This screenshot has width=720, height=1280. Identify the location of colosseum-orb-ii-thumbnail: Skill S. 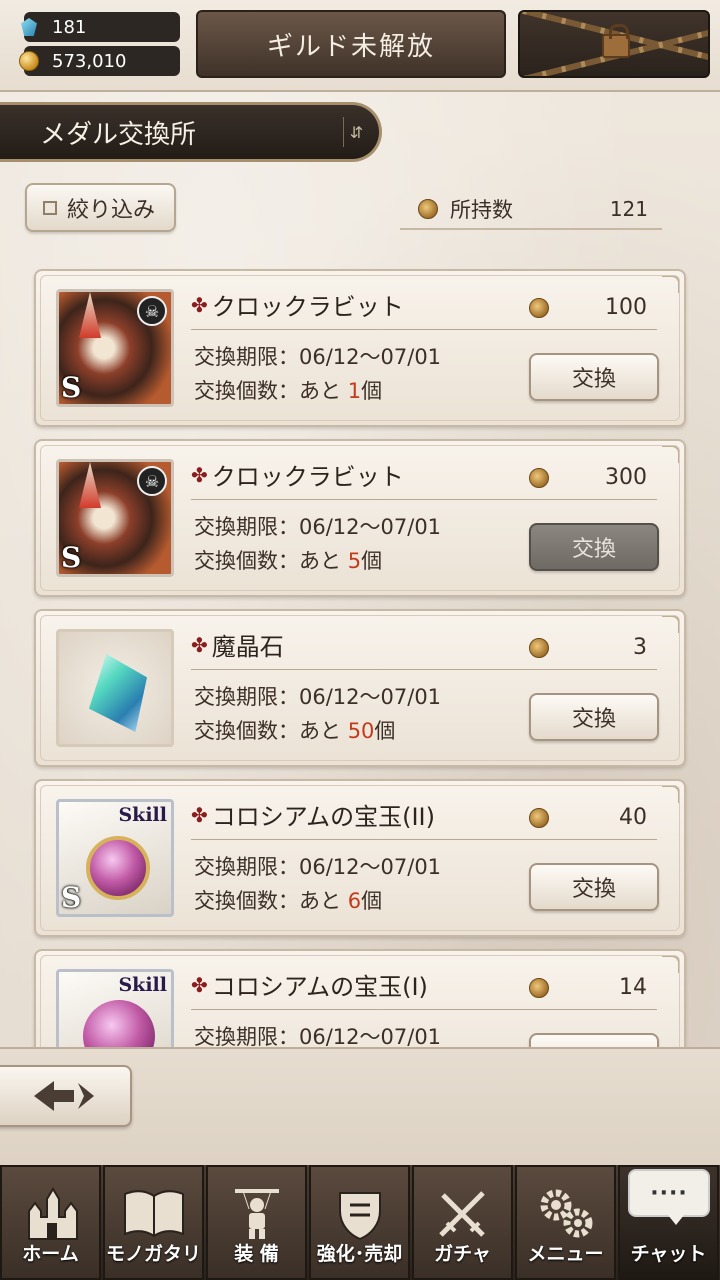
(115, 858).